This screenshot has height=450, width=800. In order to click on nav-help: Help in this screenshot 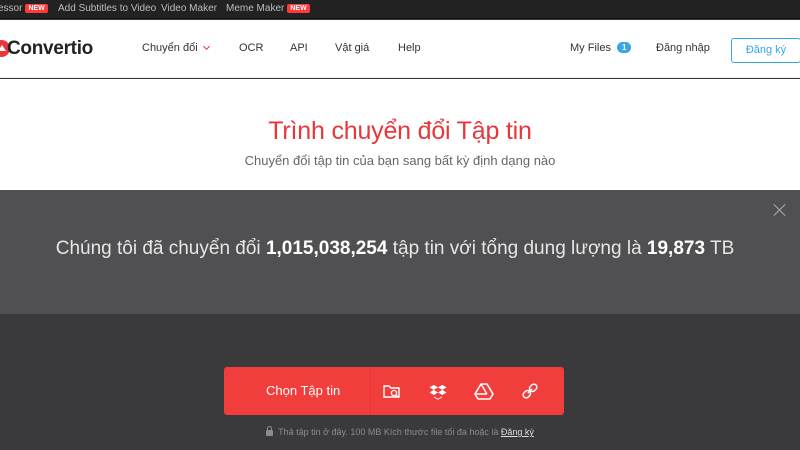, I will do `click(409, 48)`.